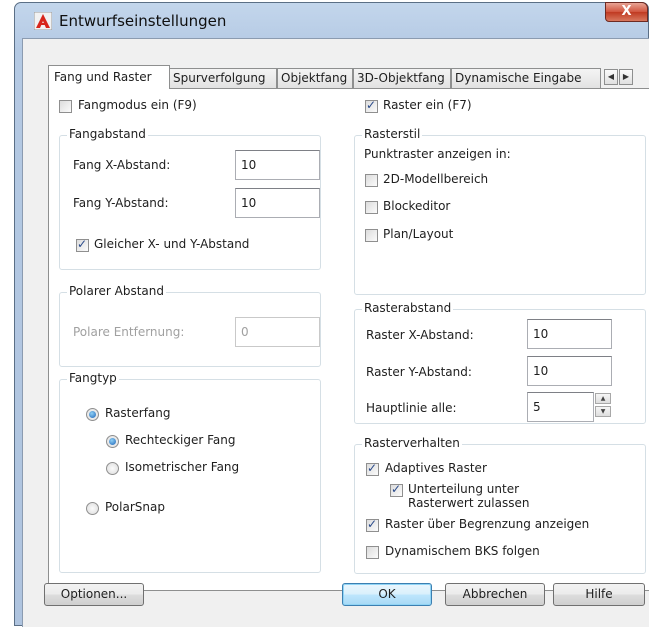 The height and width of the screenshot is (627, 649). I want to click on grid-x-label: Raster X-Abstand:, so click(420, 335).